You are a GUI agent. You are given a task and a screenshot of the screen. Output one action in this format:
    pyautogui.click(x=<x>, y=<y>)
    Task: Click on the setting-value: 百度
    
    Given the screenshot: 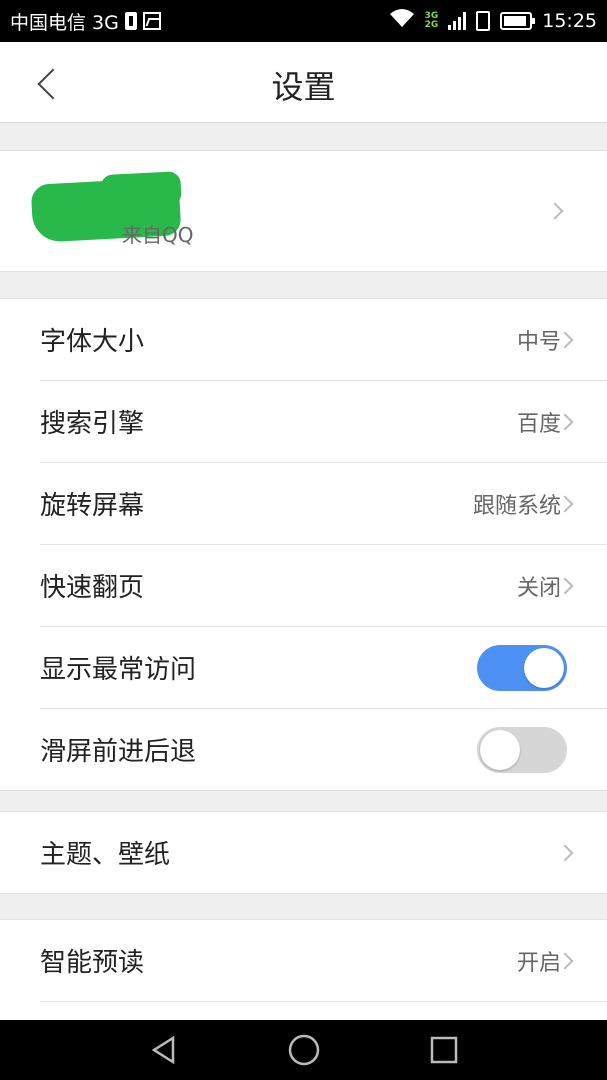 What is the action you would take?
    pyautogui.click(x=538, y=424)
    